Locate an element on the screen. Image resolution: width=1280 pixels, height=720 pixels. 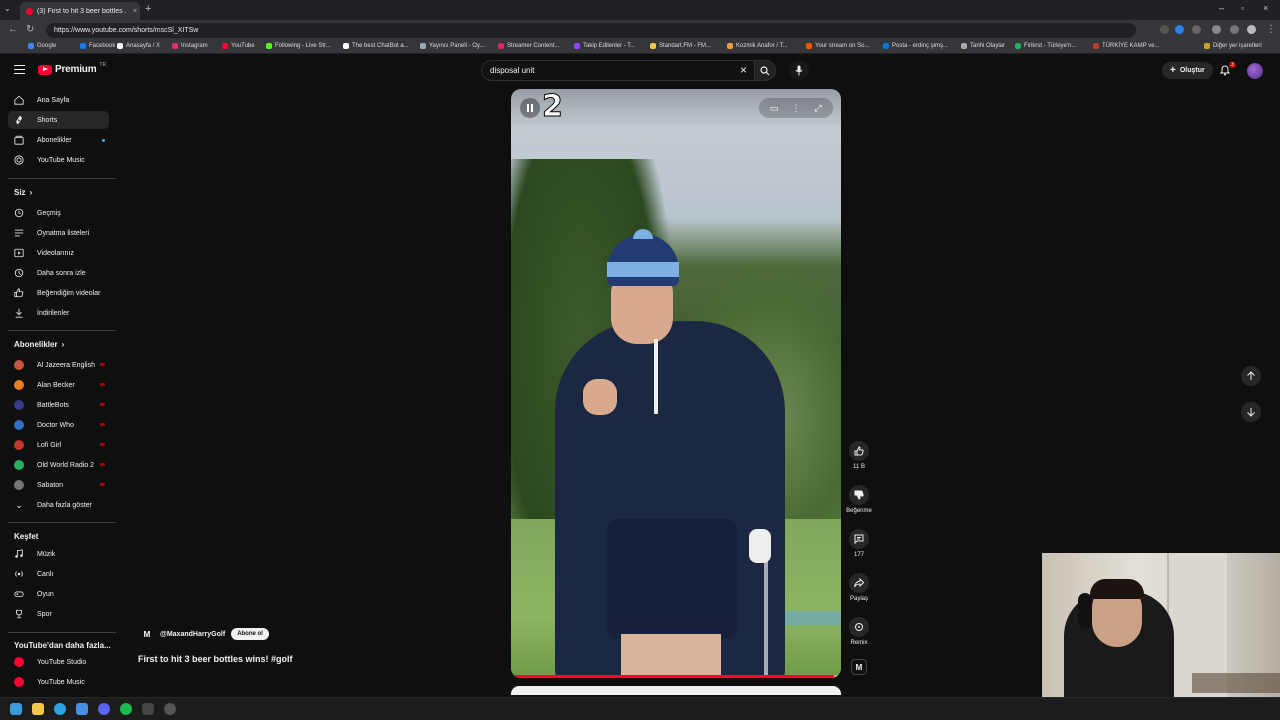
bookmark-item: Tarihi Olaylar is located at coordinates (983, 46).